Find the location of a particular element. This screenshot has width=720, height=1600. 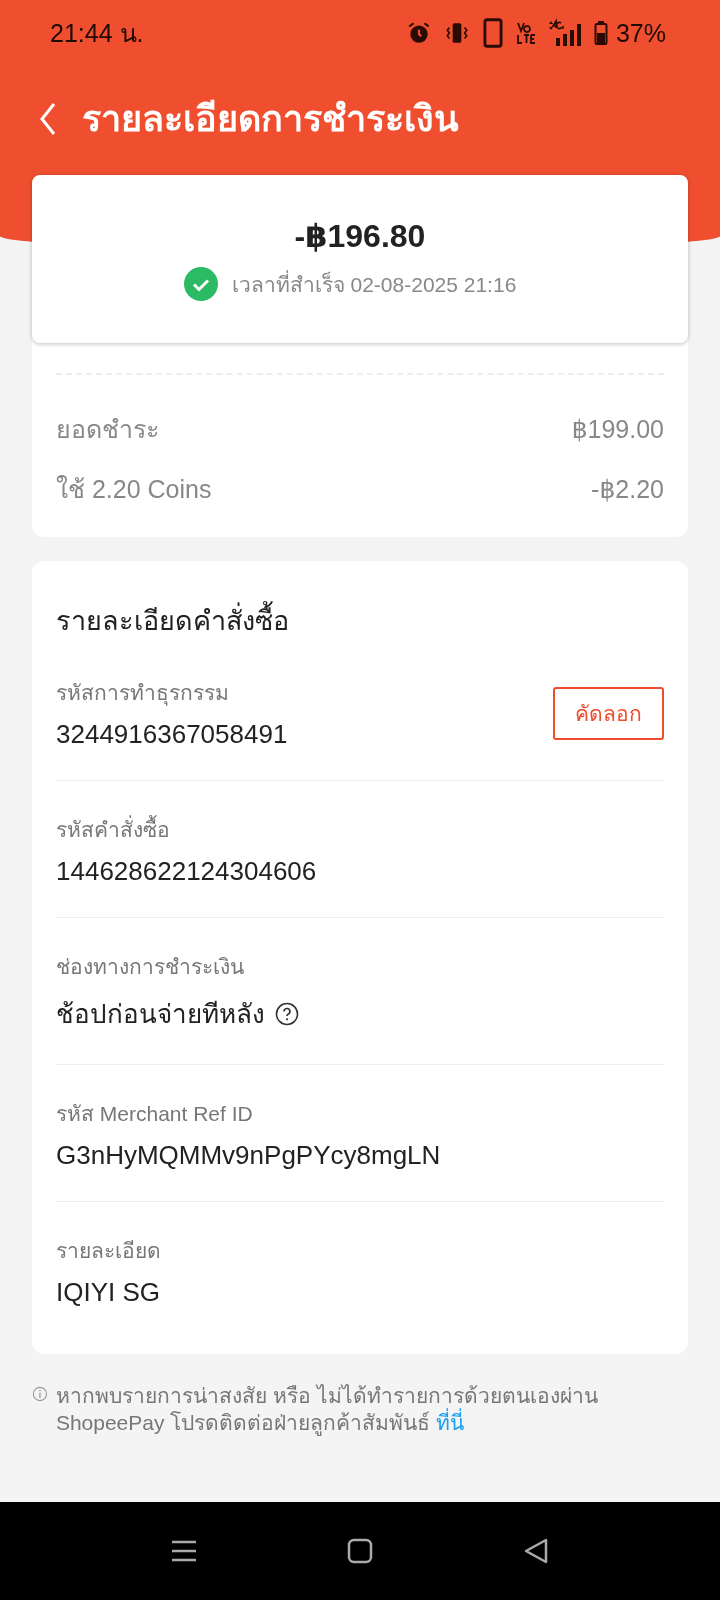

back-icon is located at coordinates (48, 118).